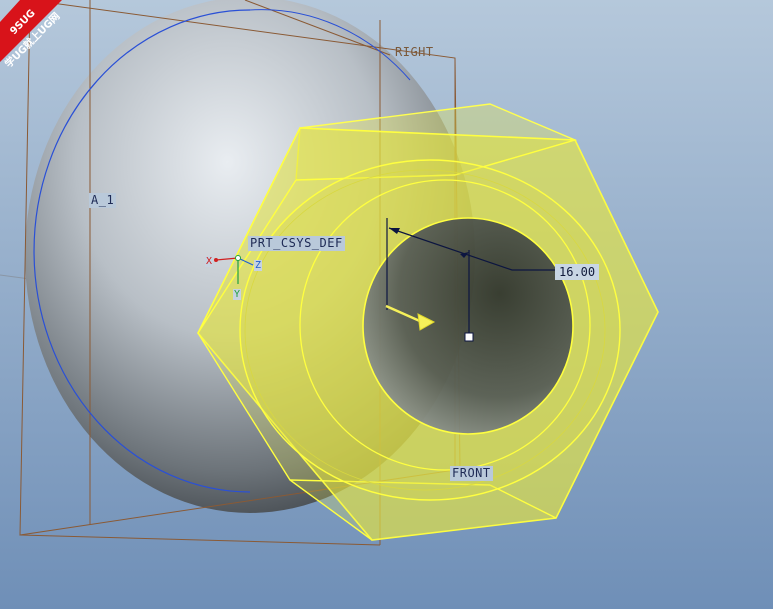 The height and width of the screenshot is (609, 773). Describe the element at coordinates (209, 261) in the screenshot. I see `csys-x-label: X` at that location.